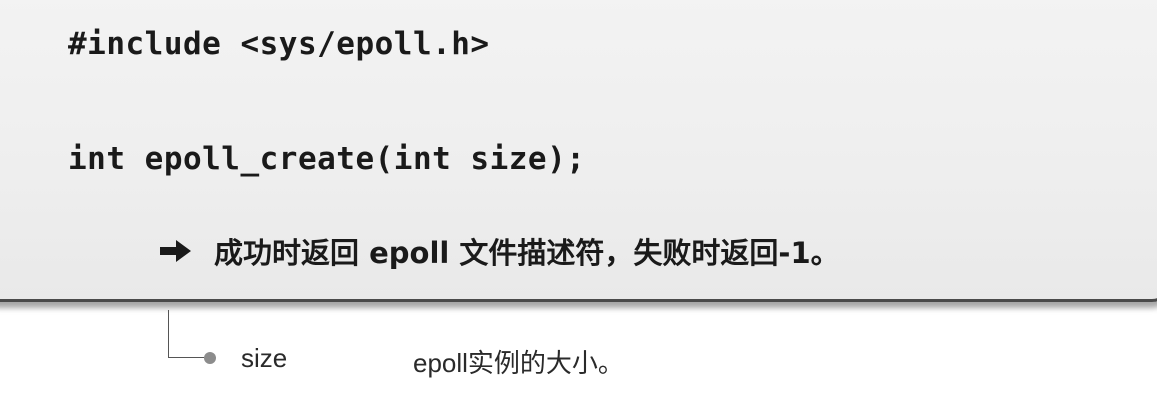 This screenshot has width=1157, height=400. What do you see at coordinates (527, 253) in the screenshot?
I see `return-description: 成功时返回 epoll 文件描述符，失败时返回-1。` at bounding box center [527, 253].